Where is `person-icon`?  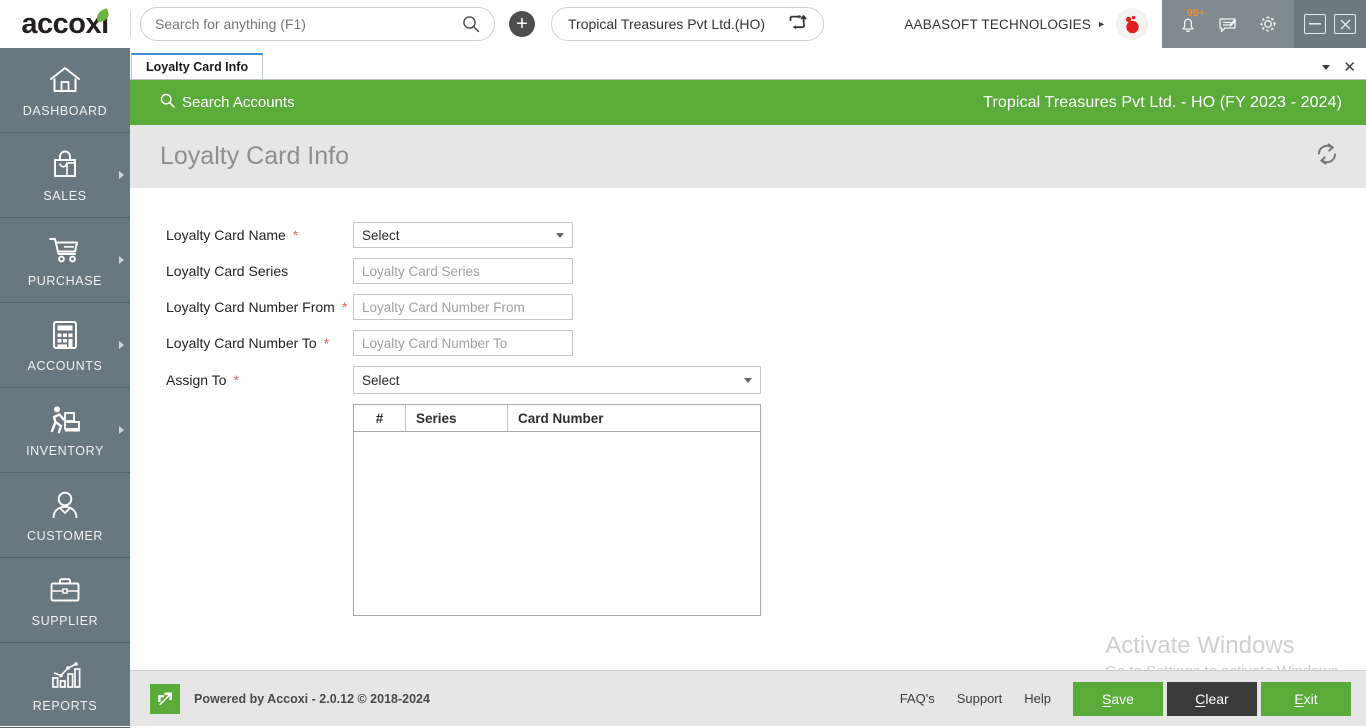
person-icon is located at coordinates (65, 505).